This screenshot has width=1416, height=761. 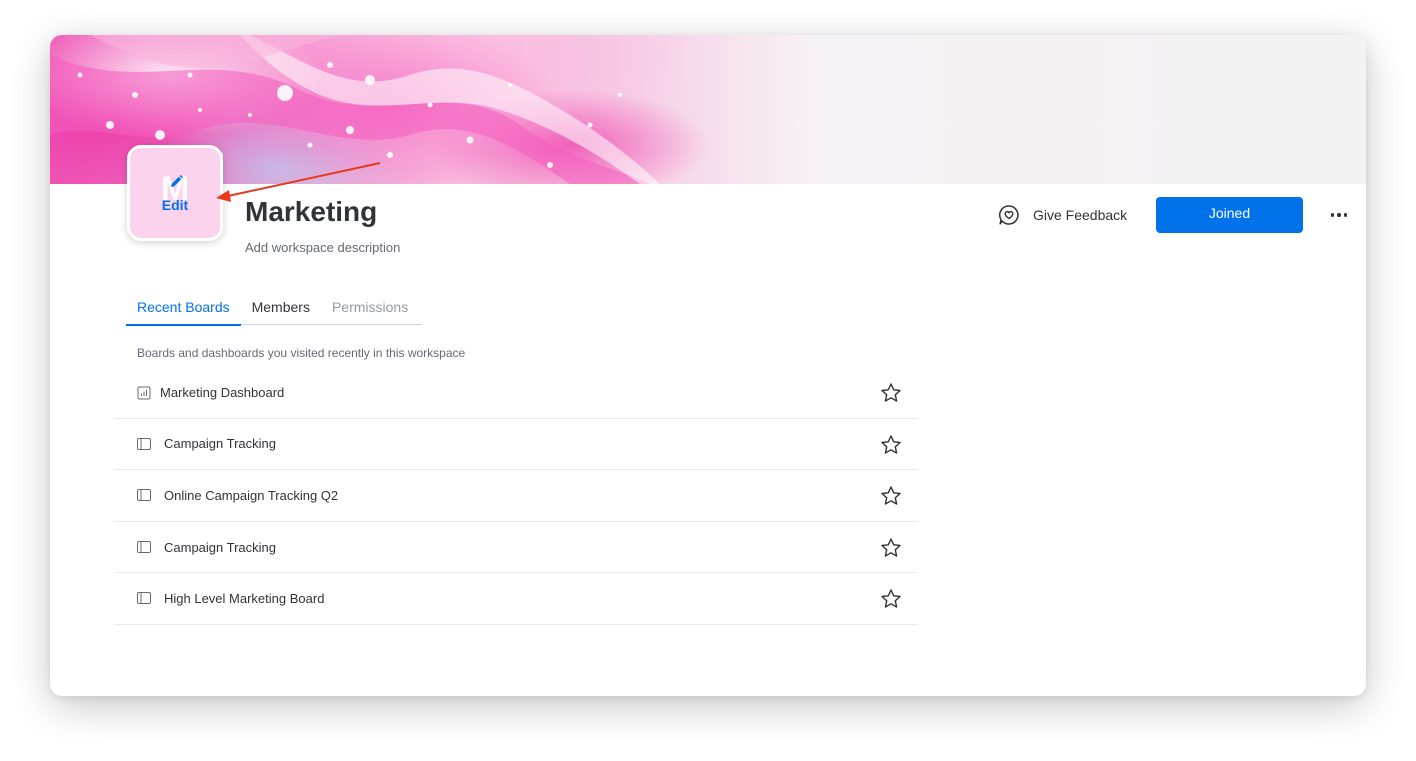 What do you see at coordinates (1009, 215) in the screenshot?
I see `heart-chat-icon` at bounding box center [1009, 215].